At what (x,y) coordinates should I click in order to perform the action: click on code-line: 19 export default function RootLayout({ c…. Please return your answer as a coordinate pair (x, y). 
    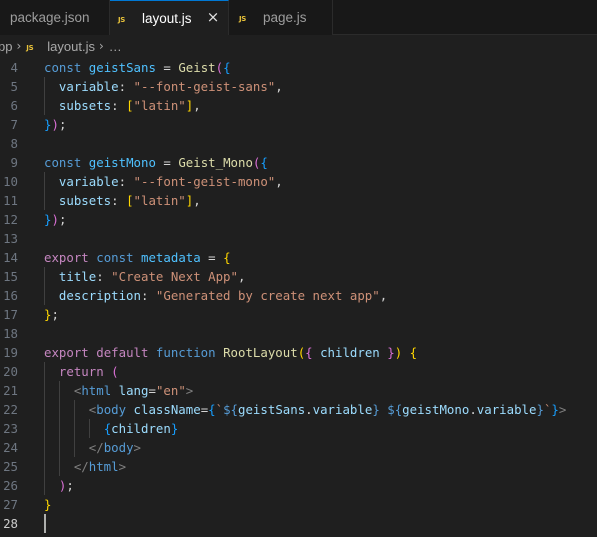
    Looking at the image, I should click on (298, 352).